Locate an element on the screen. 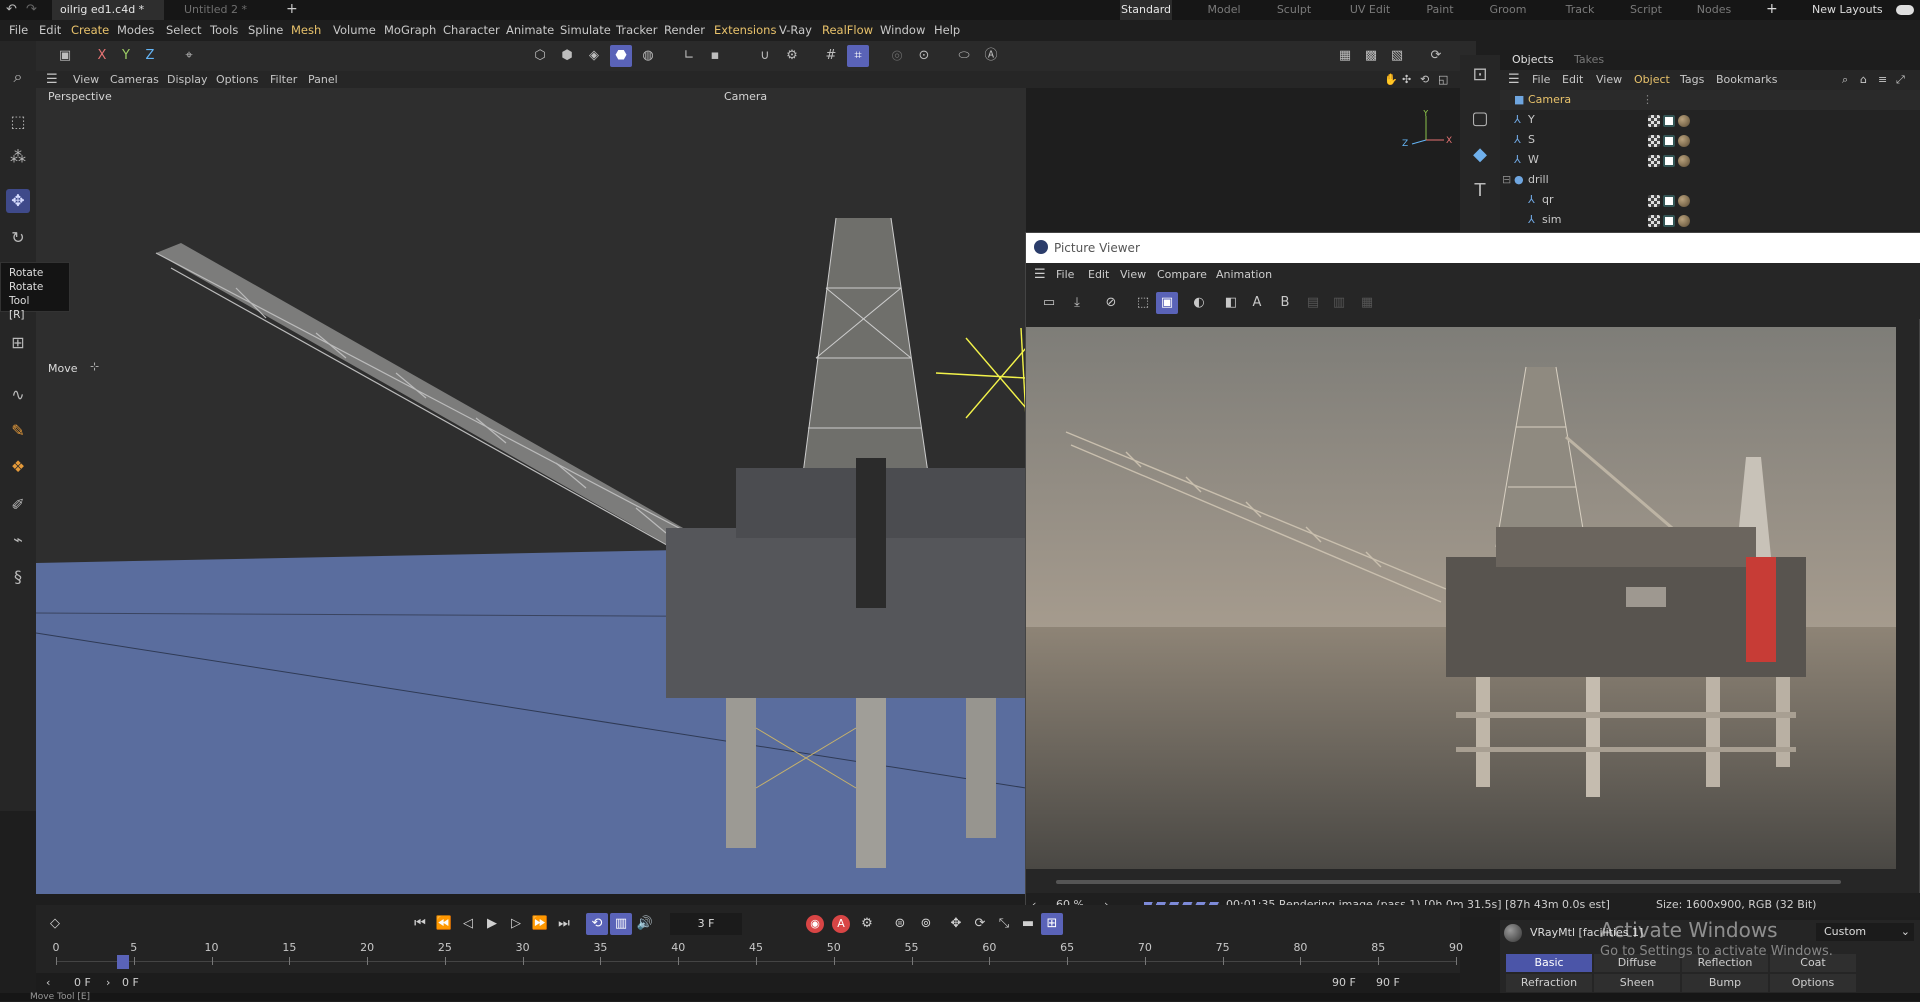  layout-tab-uvedit: UV Edit is located at coordinates (1370, 10).